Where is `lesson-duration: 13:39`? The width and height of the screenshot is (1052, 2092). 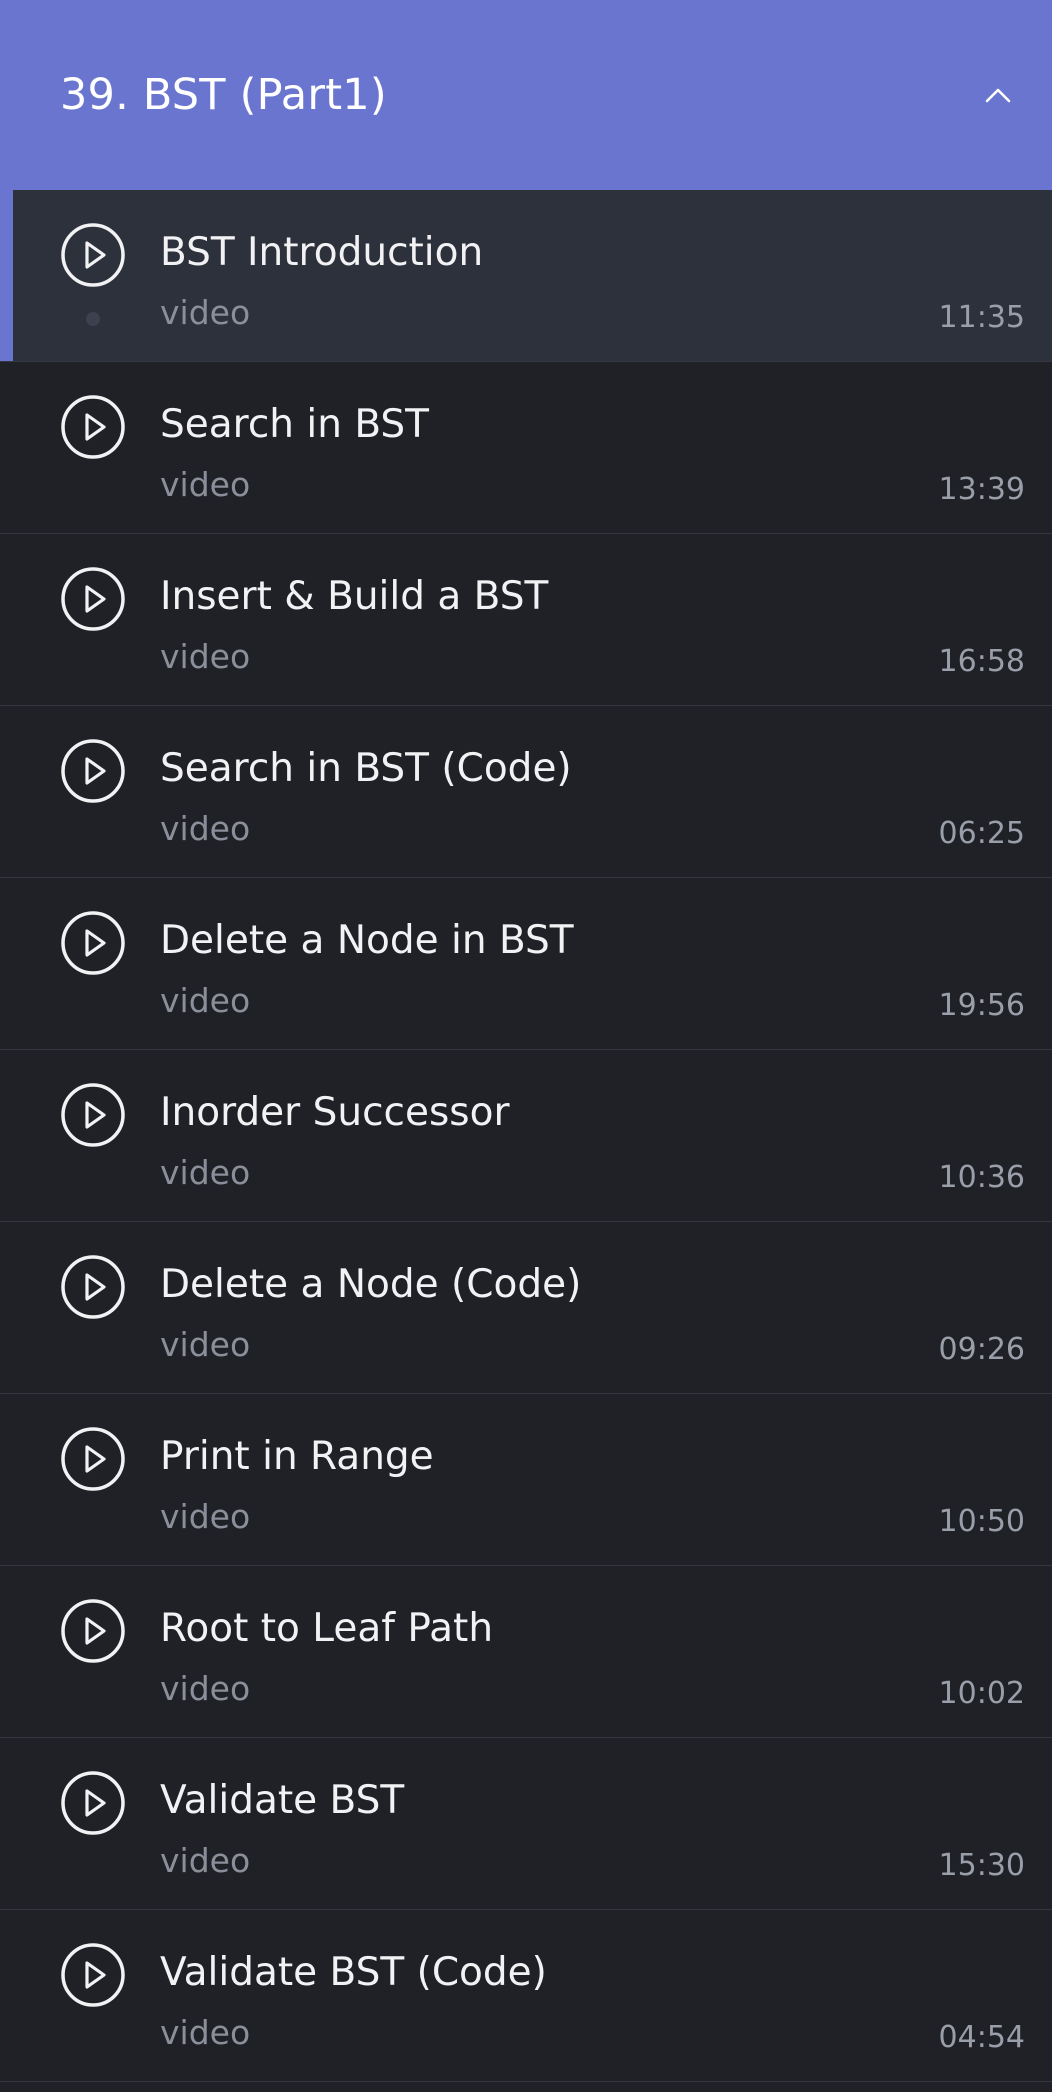 lesson-duration: 13:39 is located at coordinates (981, 489).